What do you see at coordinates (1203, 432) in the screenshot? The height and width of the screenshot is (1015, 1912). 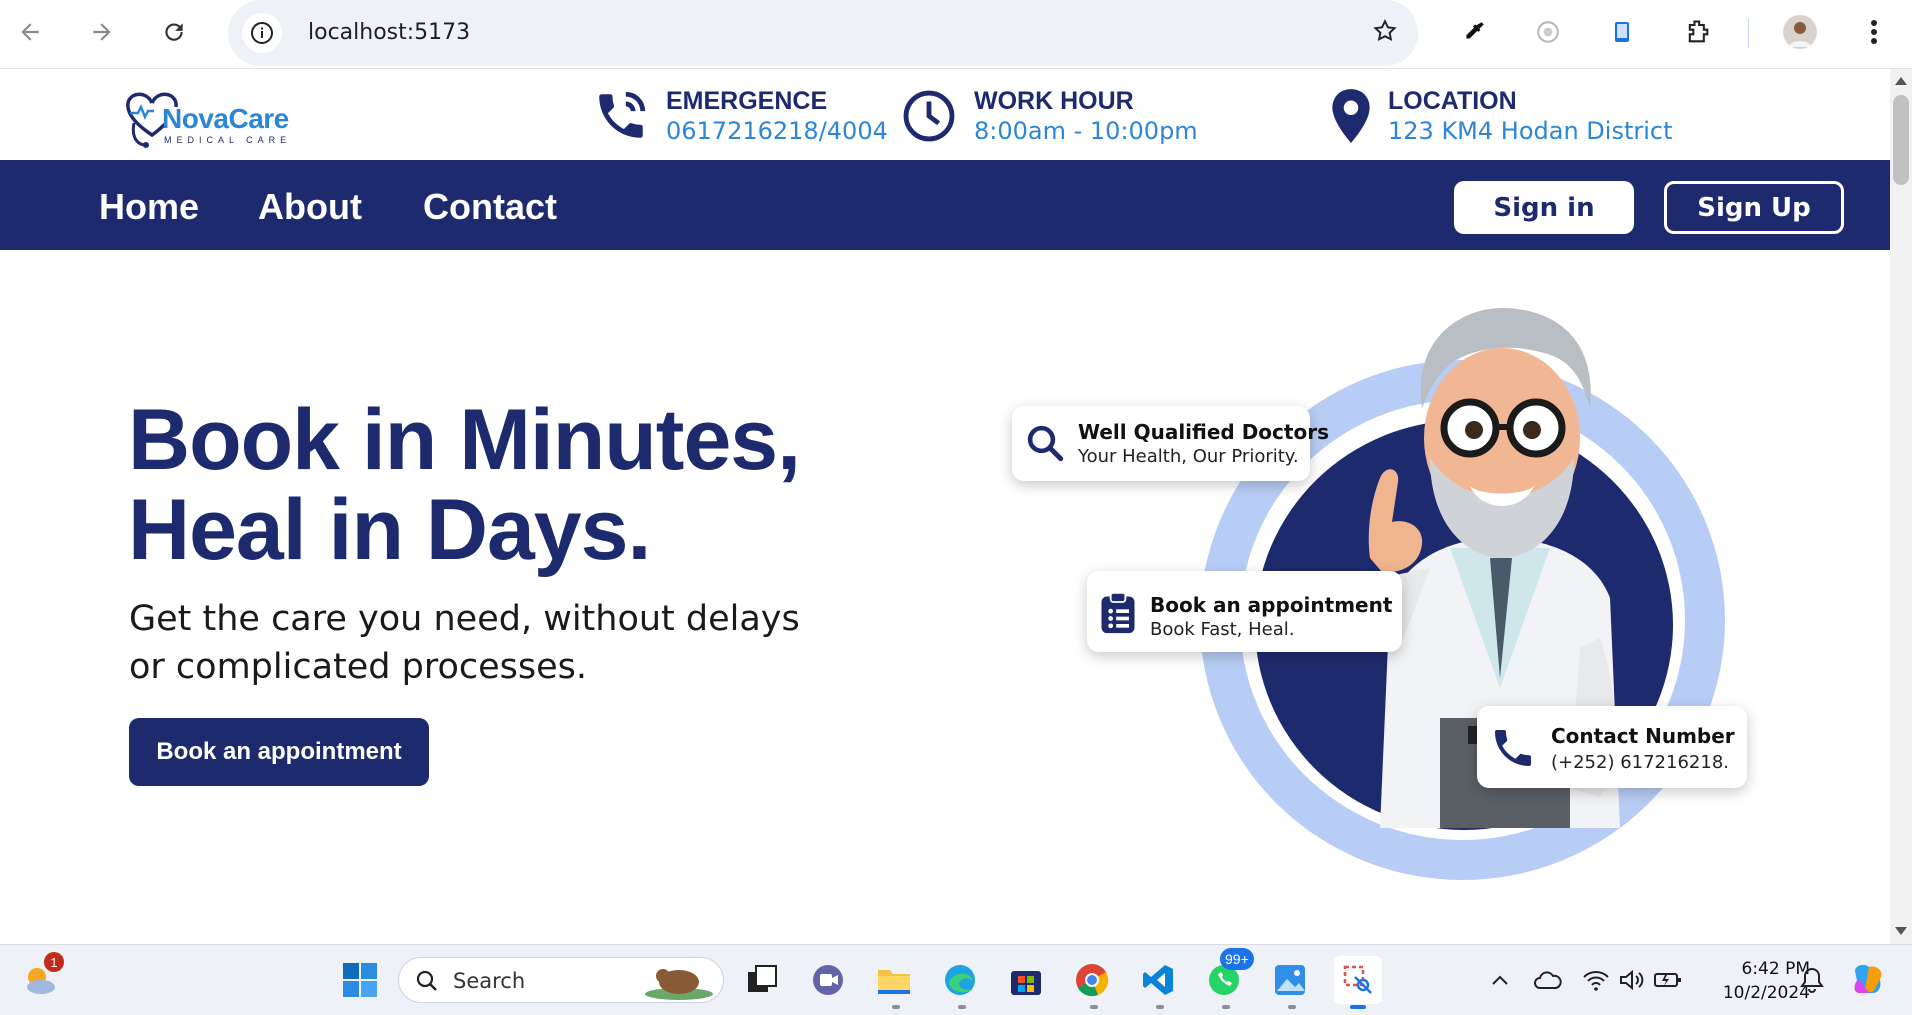 I see `card-title: Well Qualified Doctors` at bounding box center [1203, 432].